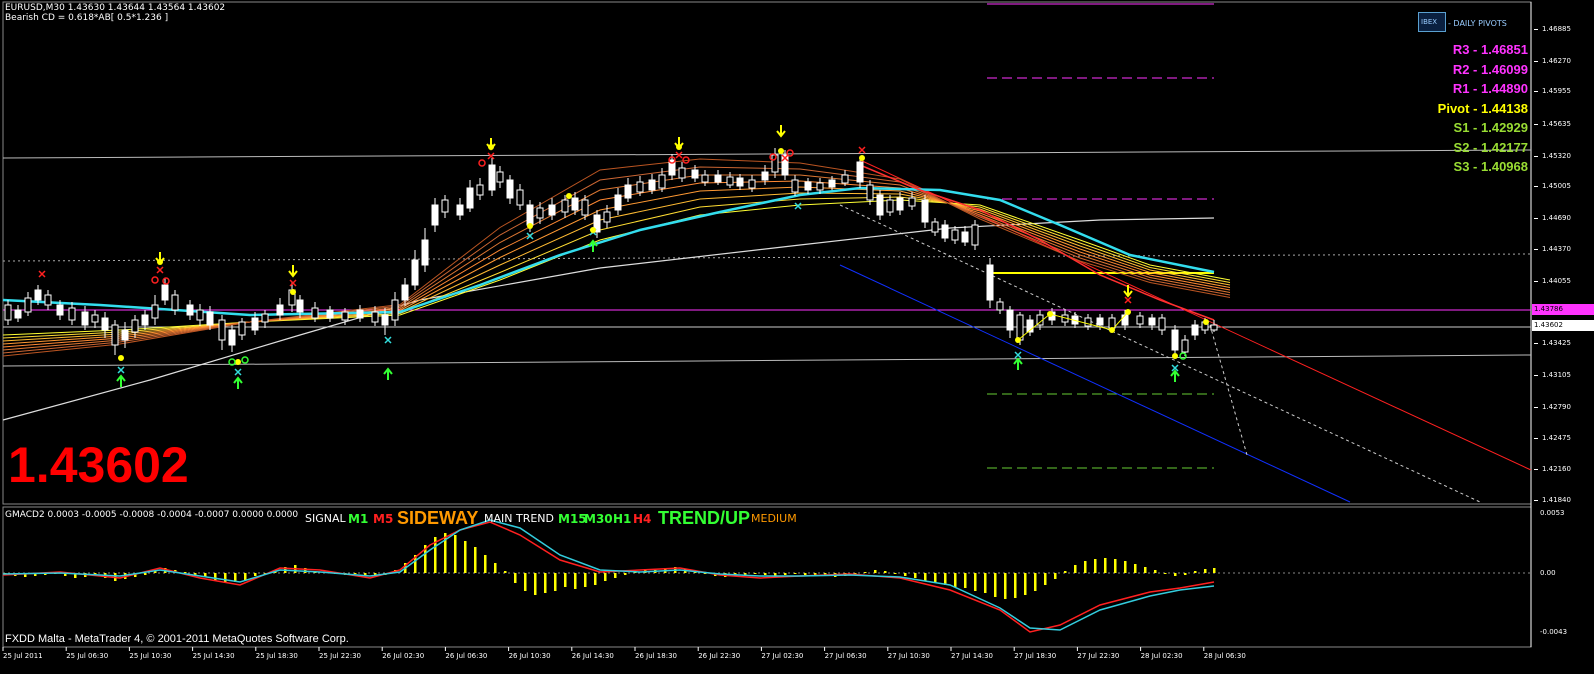 Image resolution: width=1594 pixels, height=674 pixels. Describe the element at coordinates (1552, 513) in the screenshot. I see `indicator-axis-top: 0.0053` at that location.